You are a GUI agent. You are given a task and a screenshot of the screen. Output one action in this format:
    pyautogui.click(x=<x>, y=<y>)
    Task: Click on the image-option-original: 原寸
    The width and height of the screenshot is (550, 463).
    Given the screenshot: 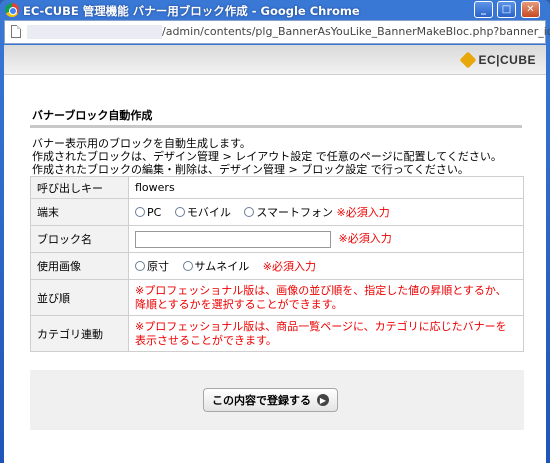 What is the action you would take?
    pyautogui.click(x=152, y=266)
    